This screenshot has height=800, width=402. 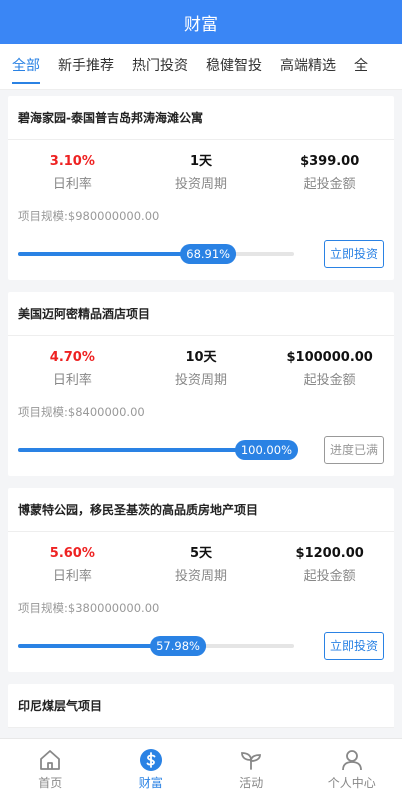 I want to click on tab-steady: 稳健智投, so click(x=234, y=66).